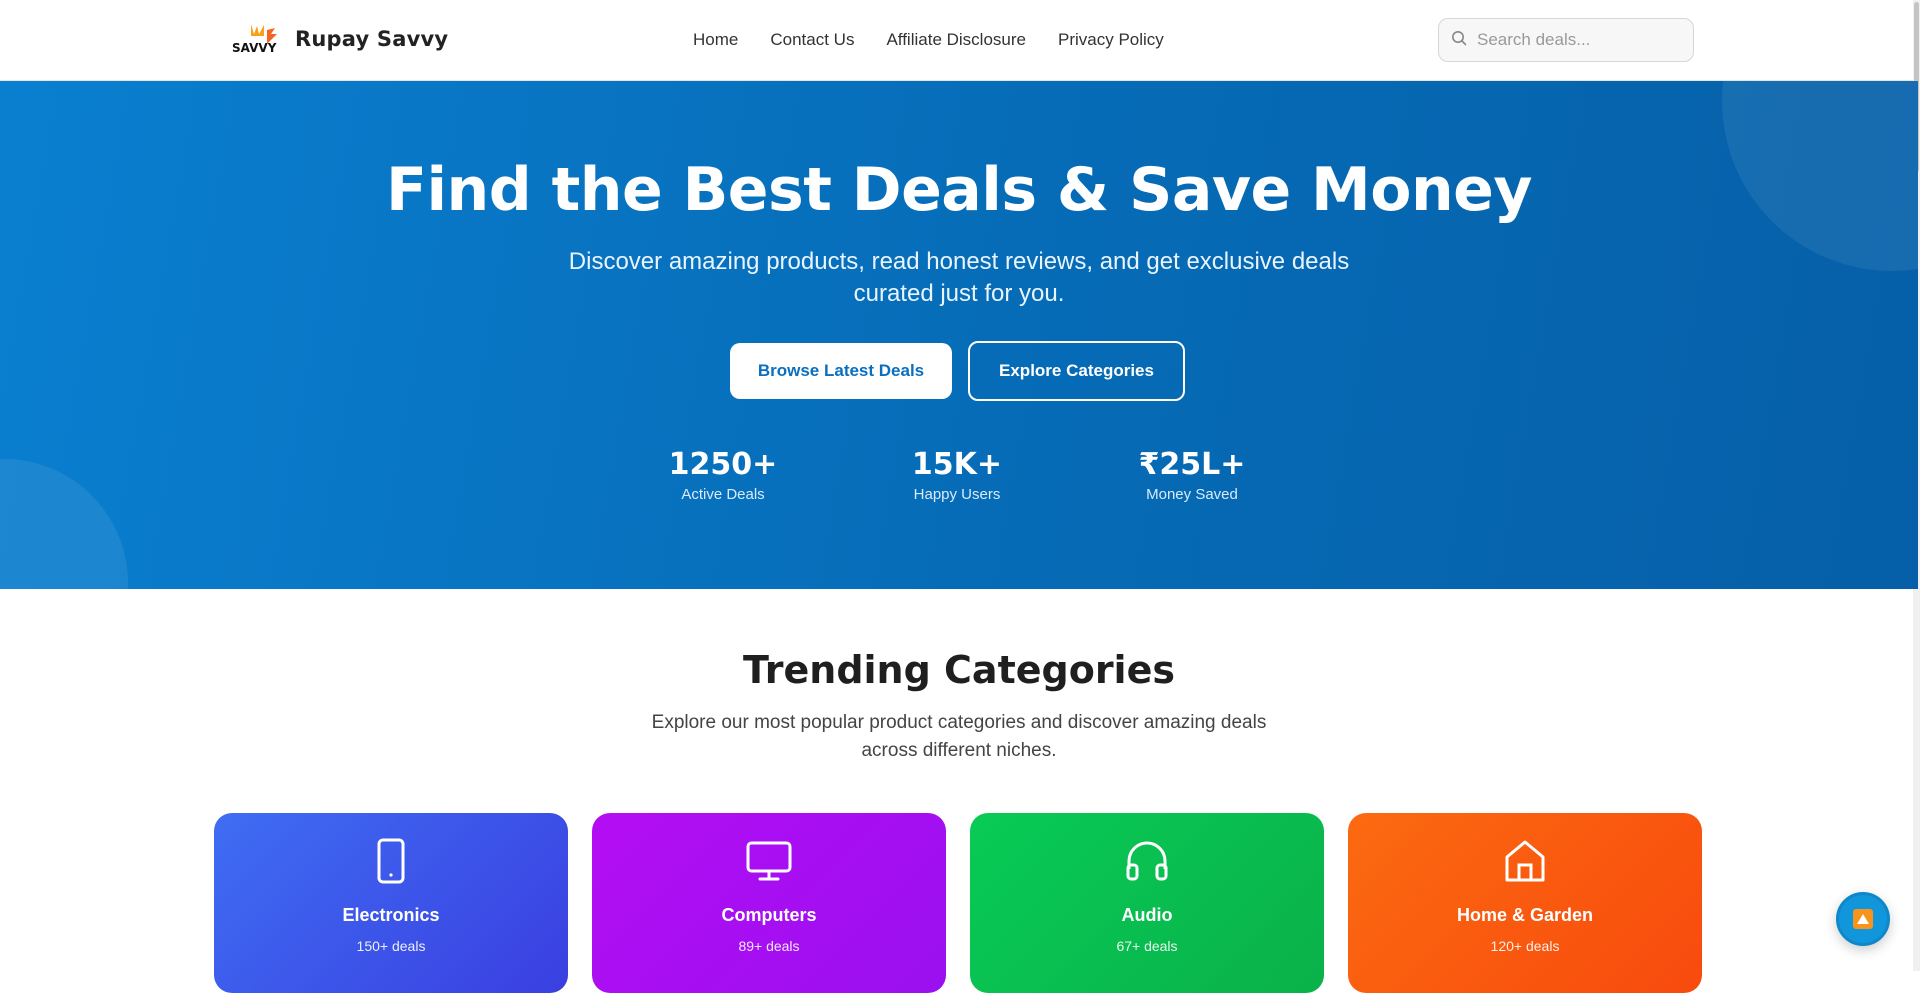  What do you see at coordinates (812, 40) in the screenshot?
I see `nav-contact-us: Contact Us` at bounding box center [812, 40].